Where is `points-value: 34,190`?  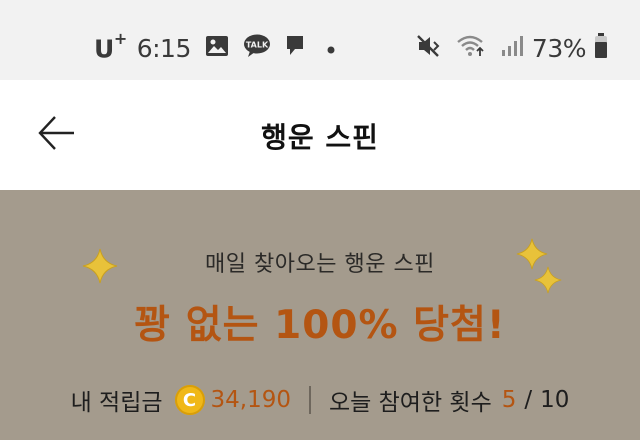
points-value: 34,190 is located at coordinates (250, 400).